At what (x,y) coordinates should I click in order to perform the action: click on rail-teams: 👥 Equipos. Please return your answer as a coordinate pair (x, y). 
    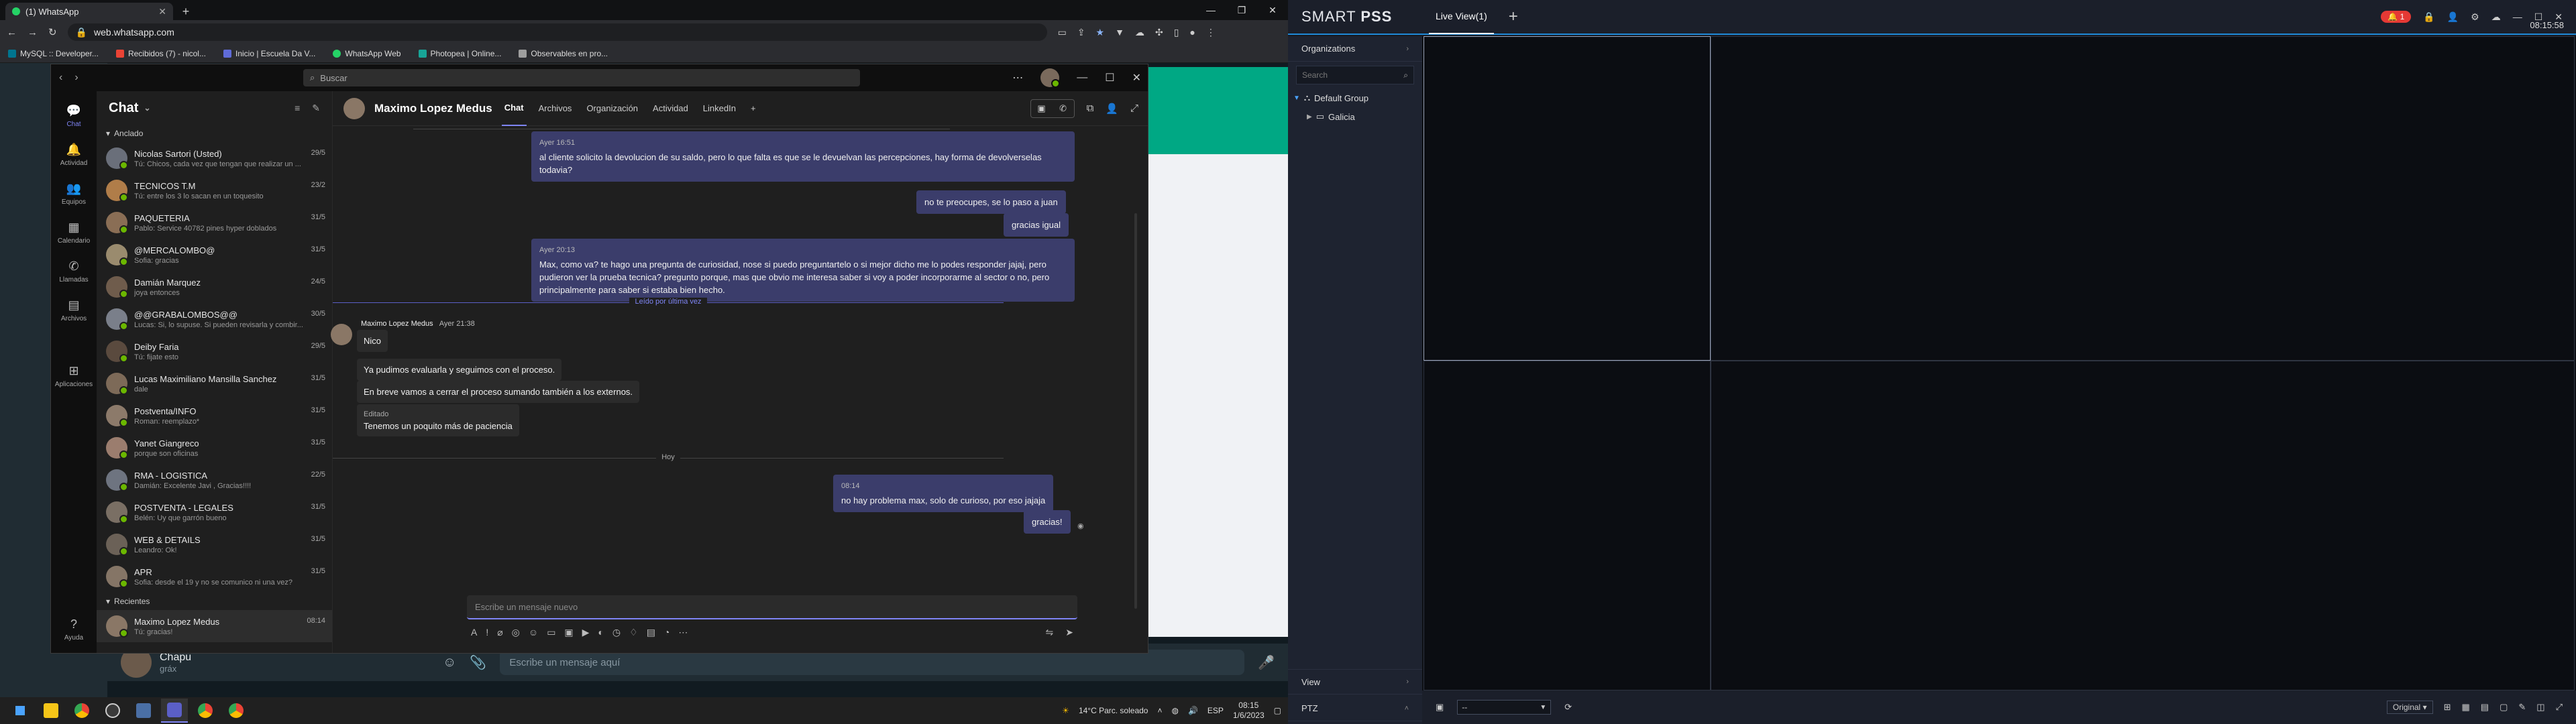
    Looking at the image, I should click on (74, 194).